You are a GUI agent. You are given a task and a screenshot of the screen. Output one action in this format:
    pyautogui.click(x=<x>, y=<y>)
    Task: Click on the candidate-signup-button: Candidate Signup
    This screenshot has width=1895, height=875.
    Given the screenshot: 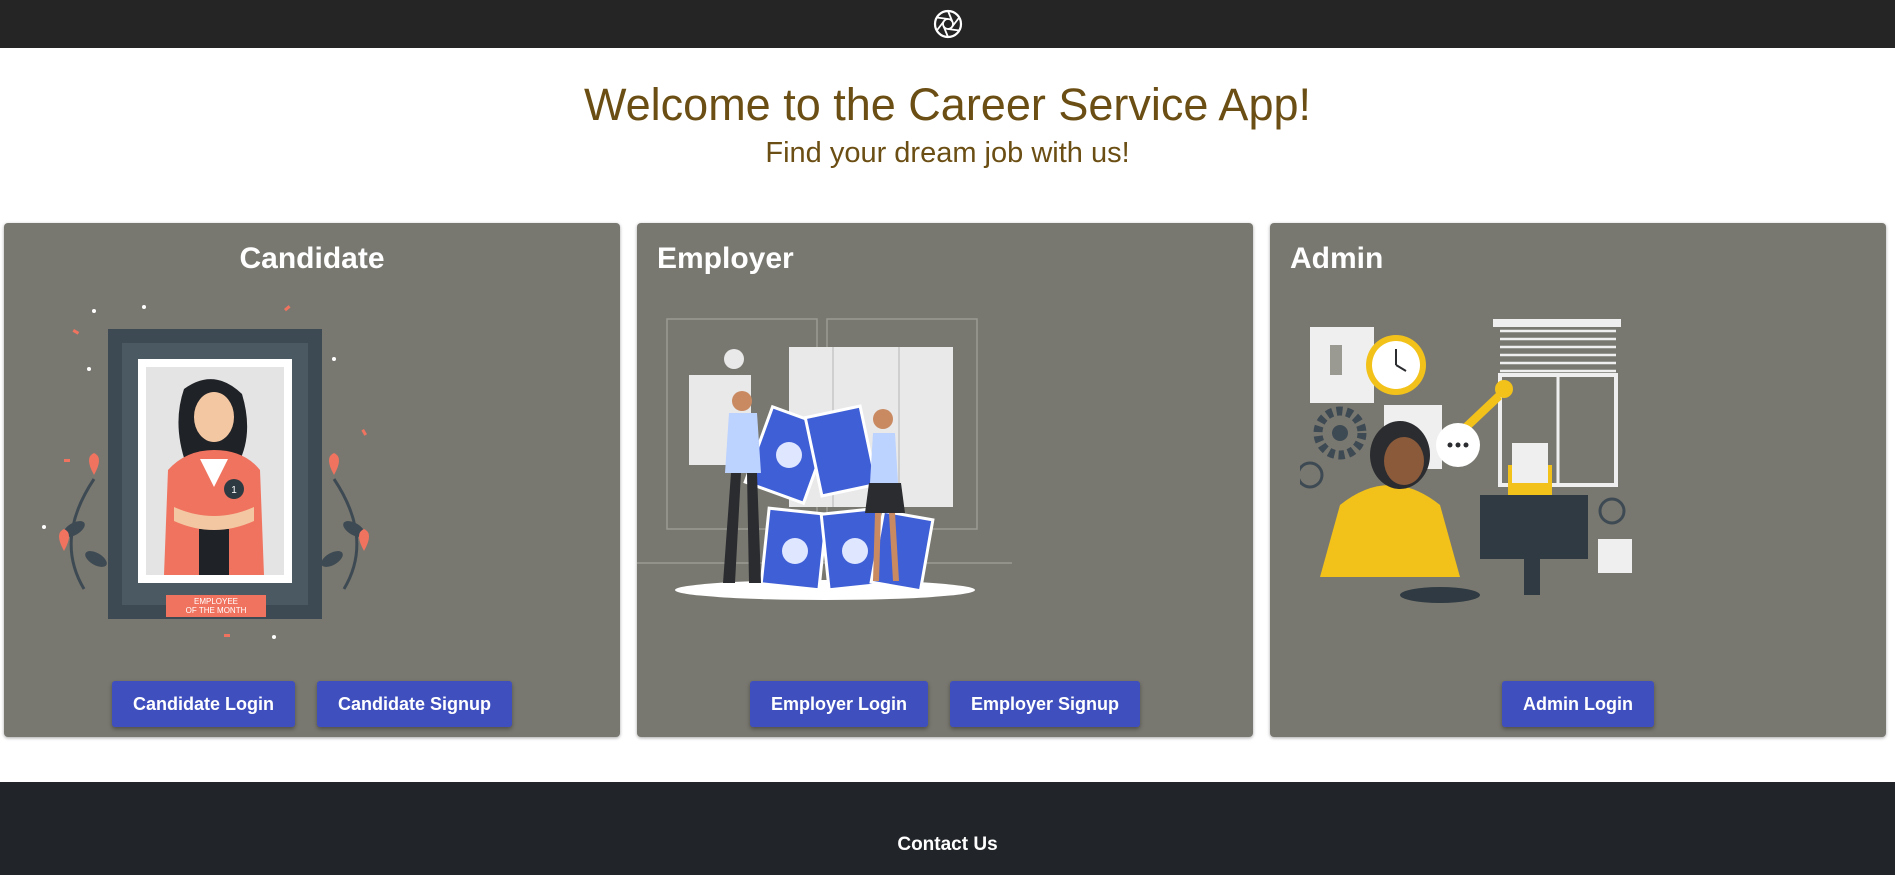 What is the action you would take?
    pyautogui.click(x=414, y=704)
    